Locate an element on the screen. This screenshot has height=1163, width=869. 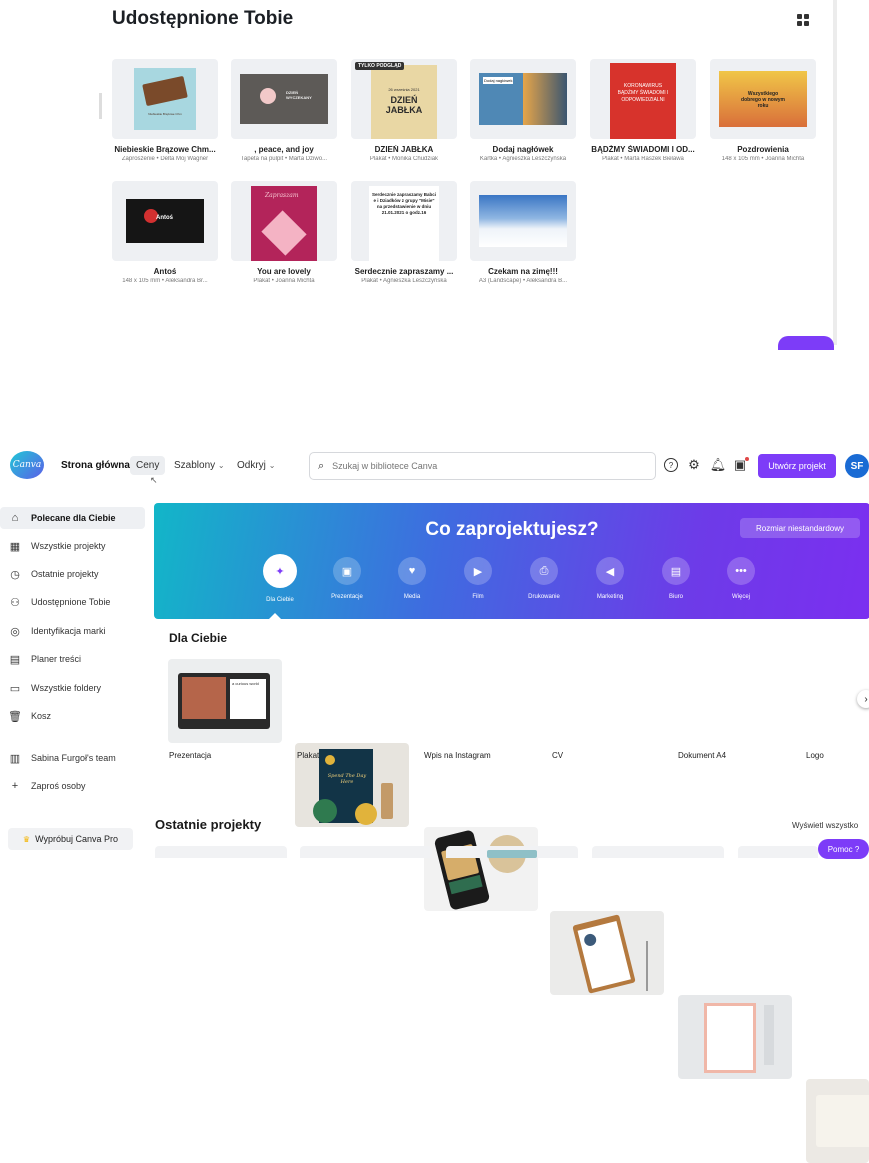
preview-only-badge: TYLKO PODGLĄD is located at coordinates (380, 66).